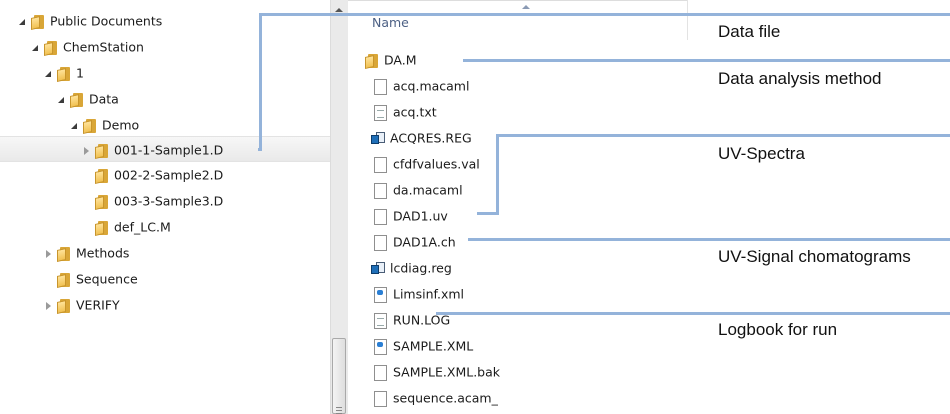 The image size is (950, 414). I want to click on tree-item-label: 002-2-Sample2.D, so click(169, 175).